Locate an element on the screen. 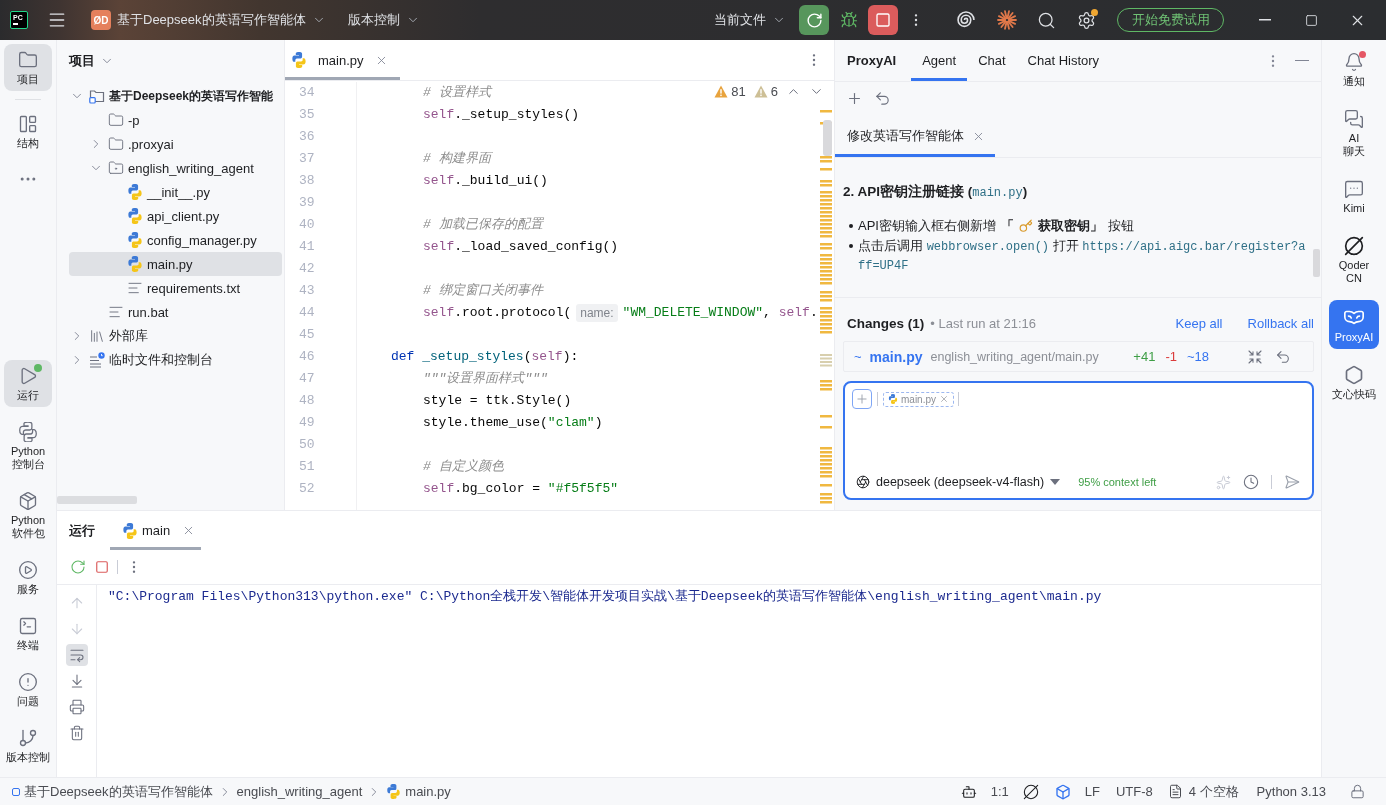  tree-item: 基于Deepseek的英语写作智能 is located at coordinates (175, 96).